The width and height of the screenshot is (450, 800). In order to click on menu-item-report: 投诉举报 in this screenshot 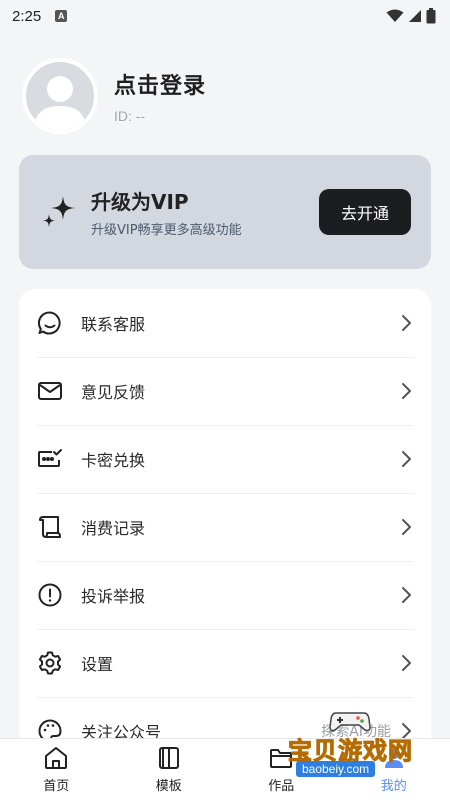, I will do `click(225, 595)`.